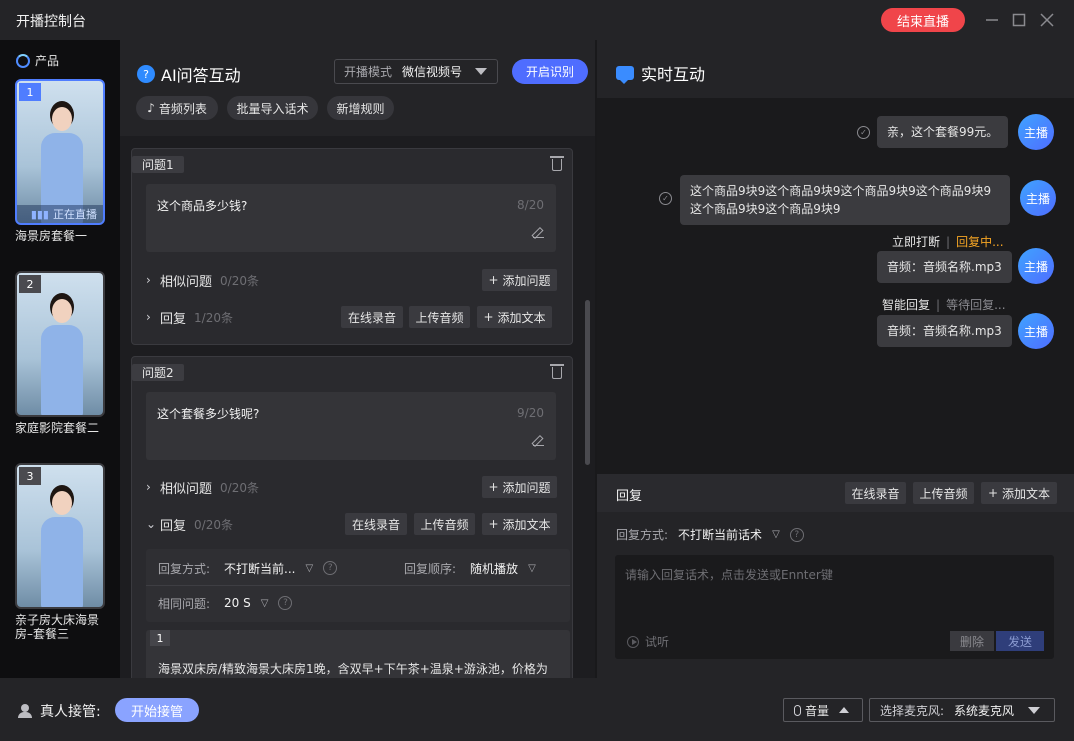  Describe the element at coordinates (537, 709) in the screenshot. I see `bottom-bar: 真人接管: 开始接管 音量 选择麦克风: 系统麦克风` at that location.